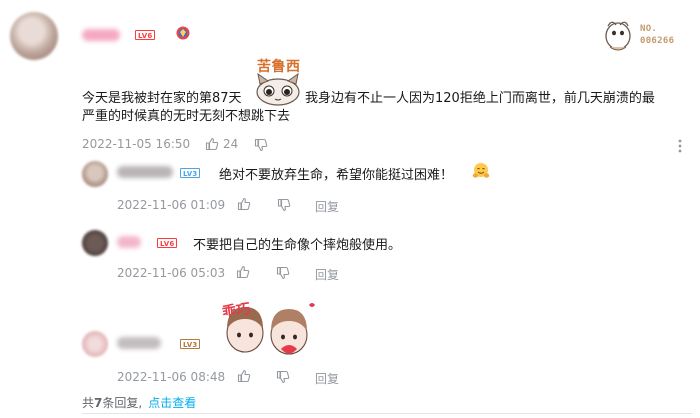 The image size is (700, 418). I want to click on comment-text-line1: 今天是我被封在家的第87天, so click(162, 98).